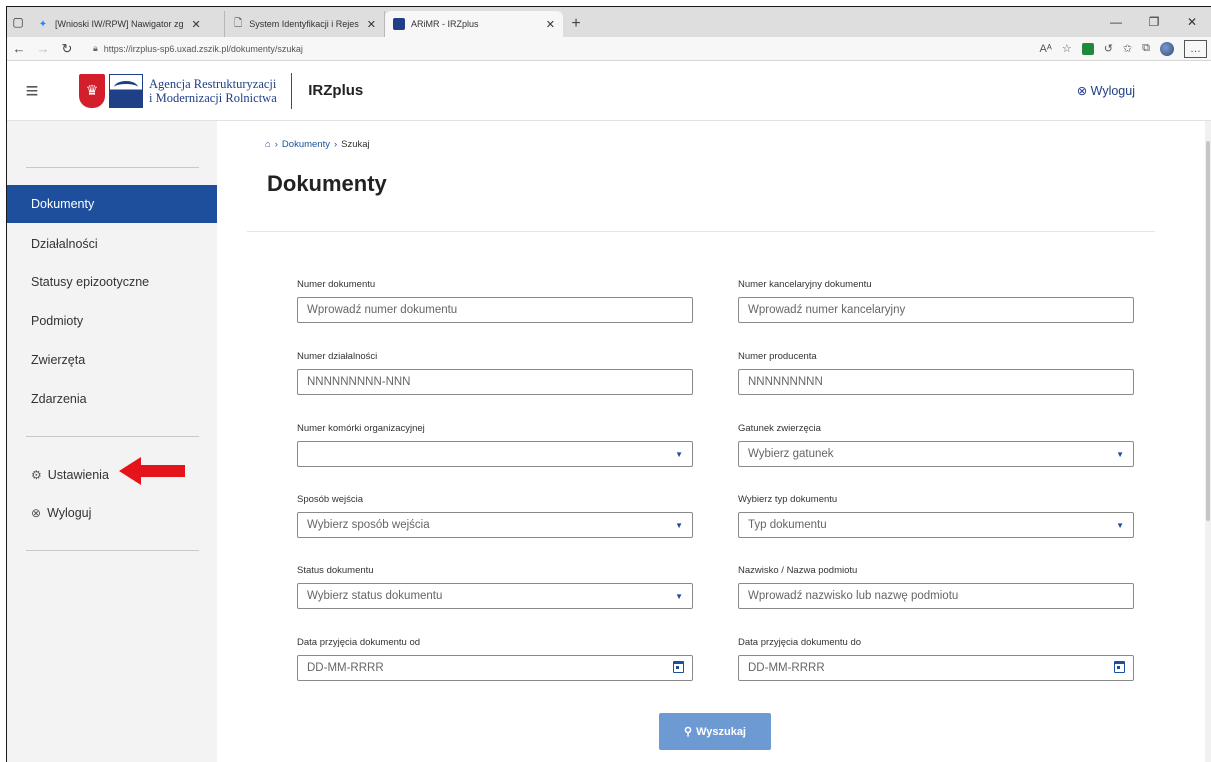 The height and width of the screenshot is (762, 1211). I want to click on page-icon: 🗋, so click(238, 23).